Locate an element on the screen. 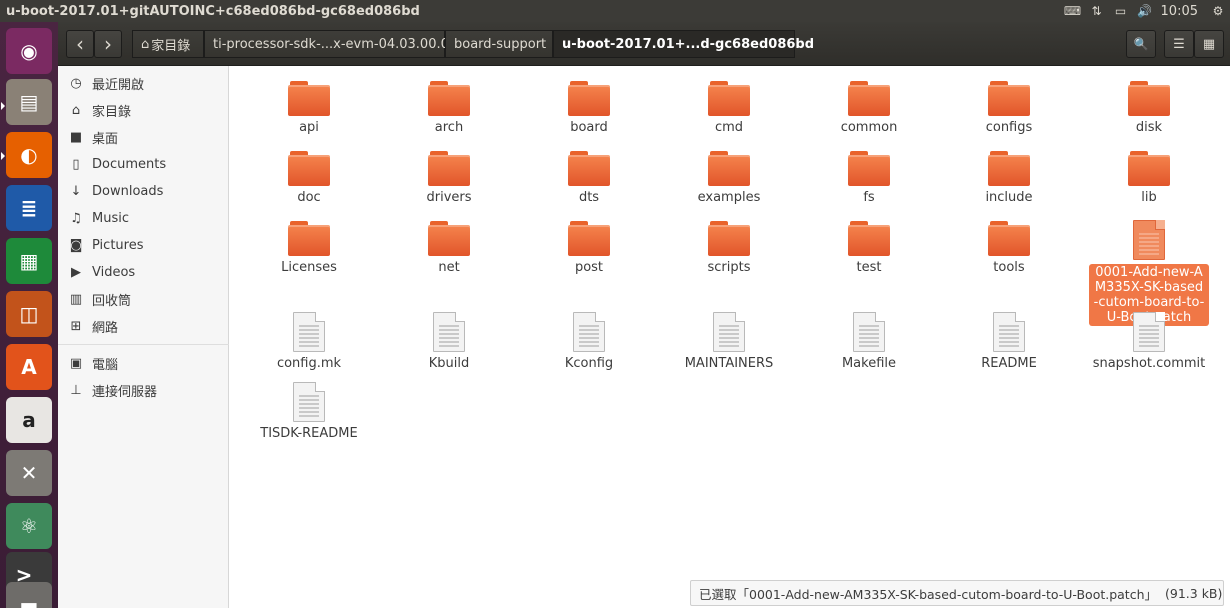  forward-button: › is located at coordinates (108, 44).